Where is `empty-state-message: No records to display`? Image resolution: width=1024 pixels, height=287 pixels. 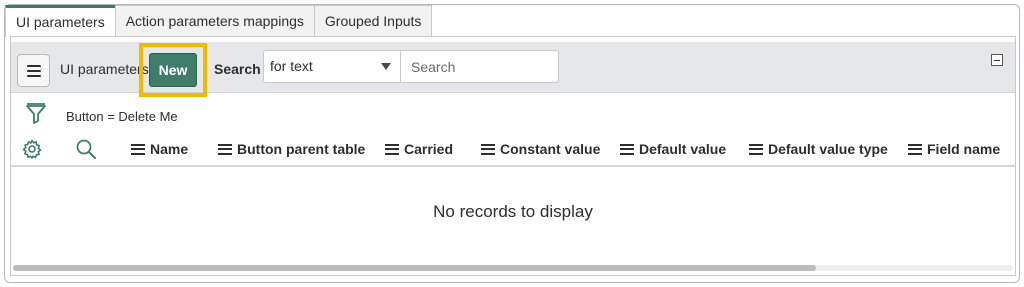
empty-state-message: No records to display is located at coordinates (513, 211).